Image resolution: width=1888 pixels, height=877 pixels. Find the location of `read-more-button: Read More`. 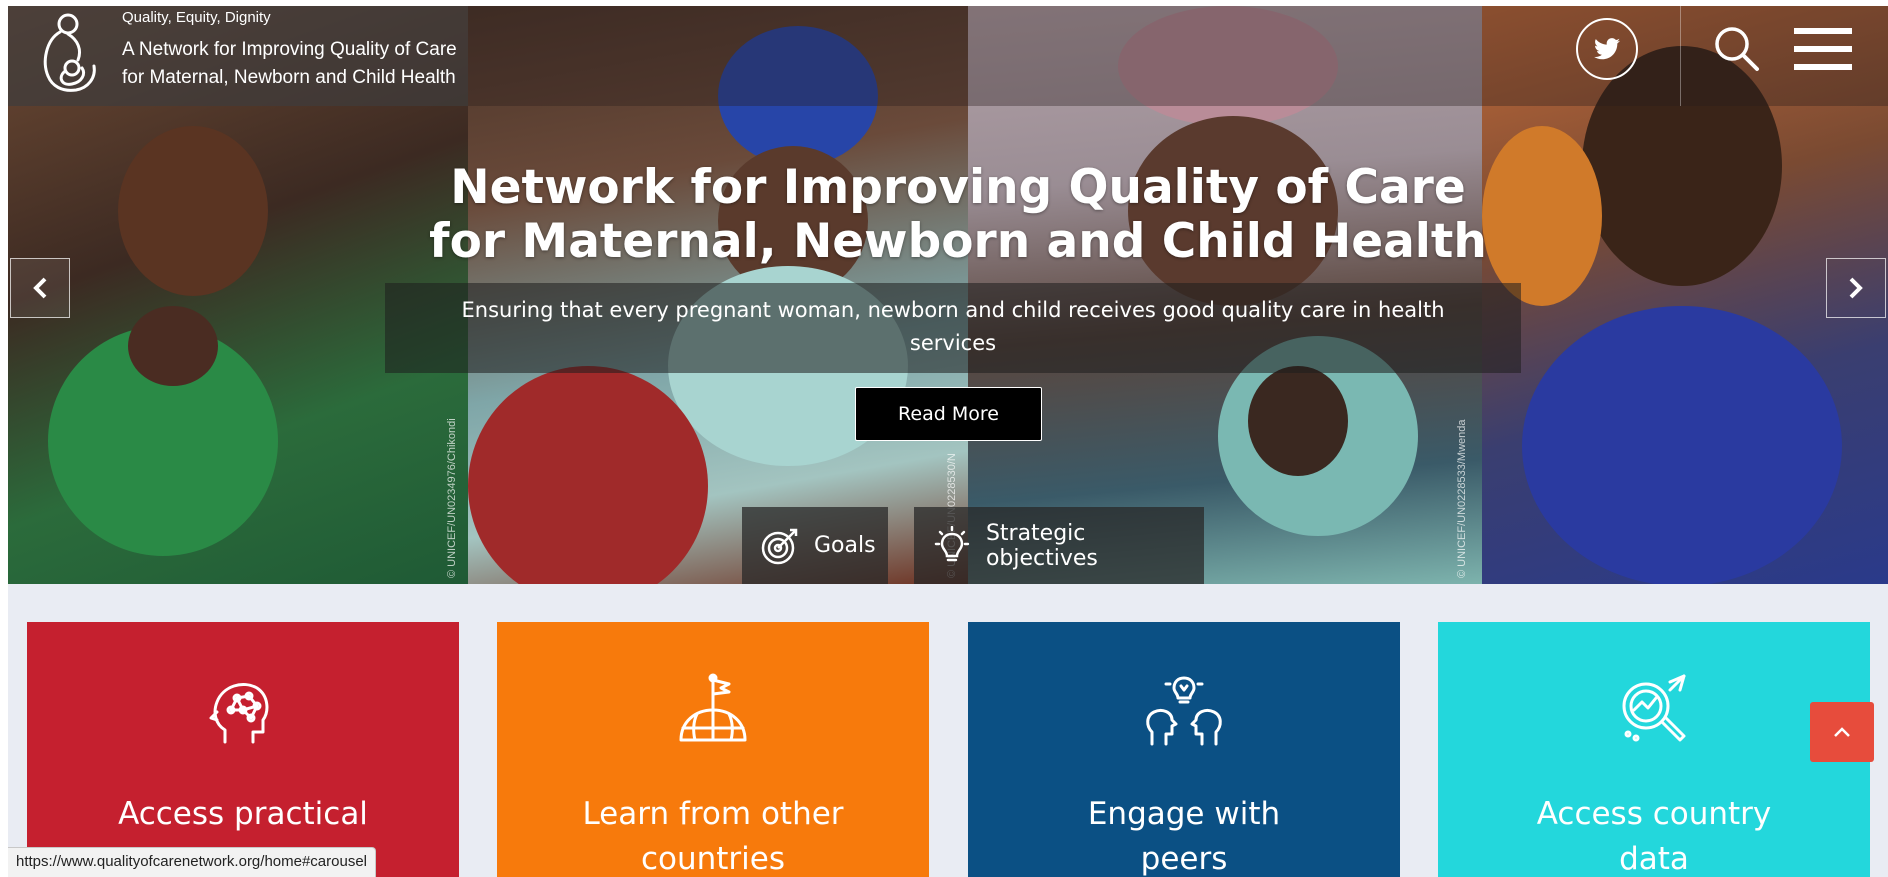

read-more-button: Read More is located at coordinates (948, 414).